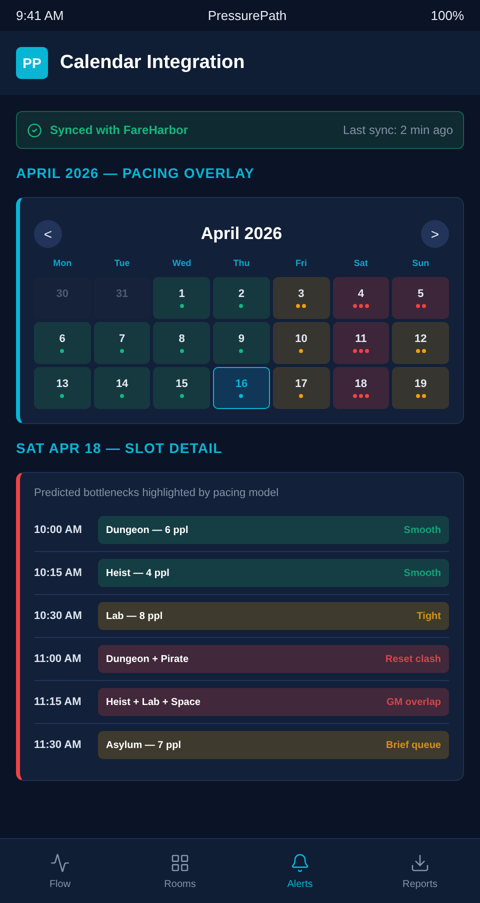  Describe the element at coordinates (241, 263) in the screenshot. I see `weekday-label: Thu` at that location.